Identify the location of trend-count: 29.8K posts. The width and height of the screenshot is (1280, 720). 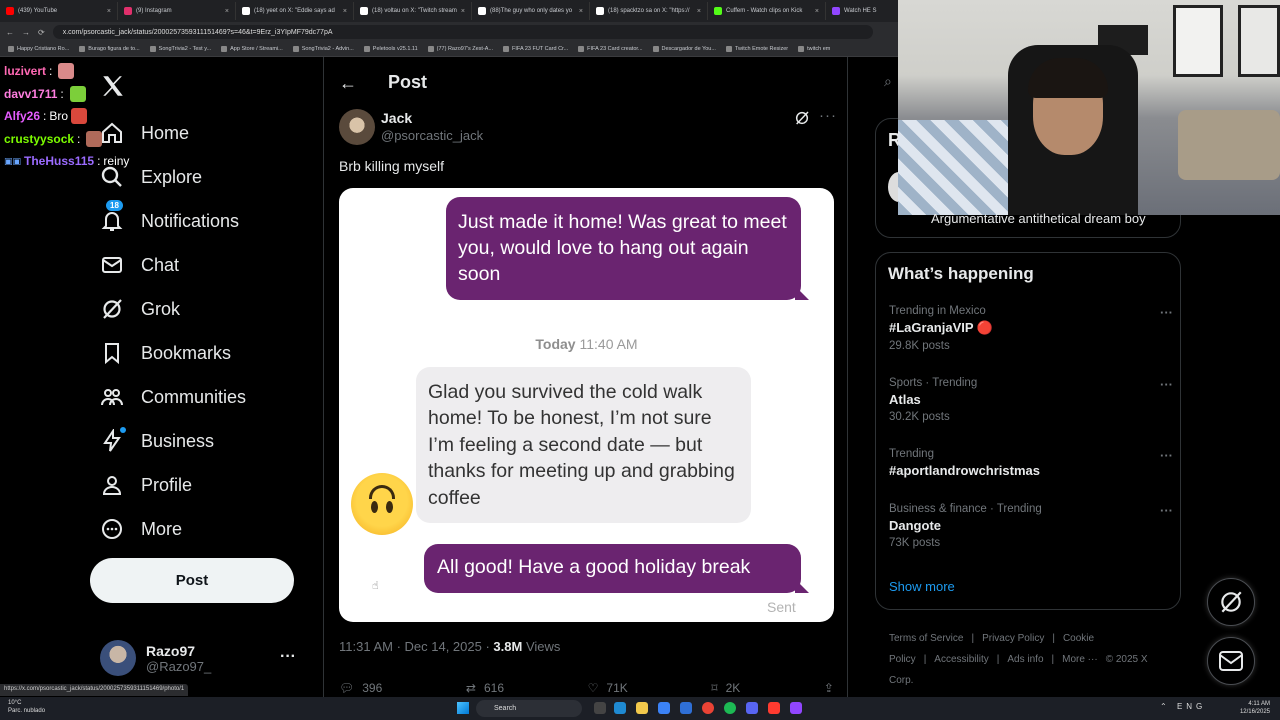
(919, 346).